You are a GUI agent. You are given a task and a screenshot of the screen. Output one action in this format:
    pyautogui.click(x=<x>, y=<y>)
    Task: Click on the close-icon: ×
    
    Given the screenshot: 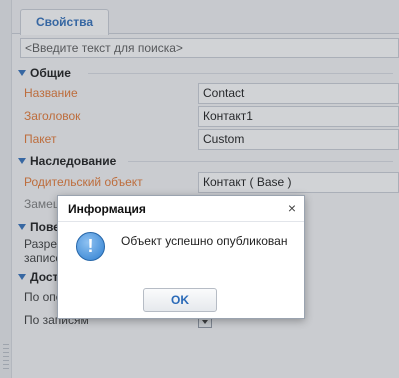 What is the action you would take?
    pyautogui.click(x=292, y=208)
    